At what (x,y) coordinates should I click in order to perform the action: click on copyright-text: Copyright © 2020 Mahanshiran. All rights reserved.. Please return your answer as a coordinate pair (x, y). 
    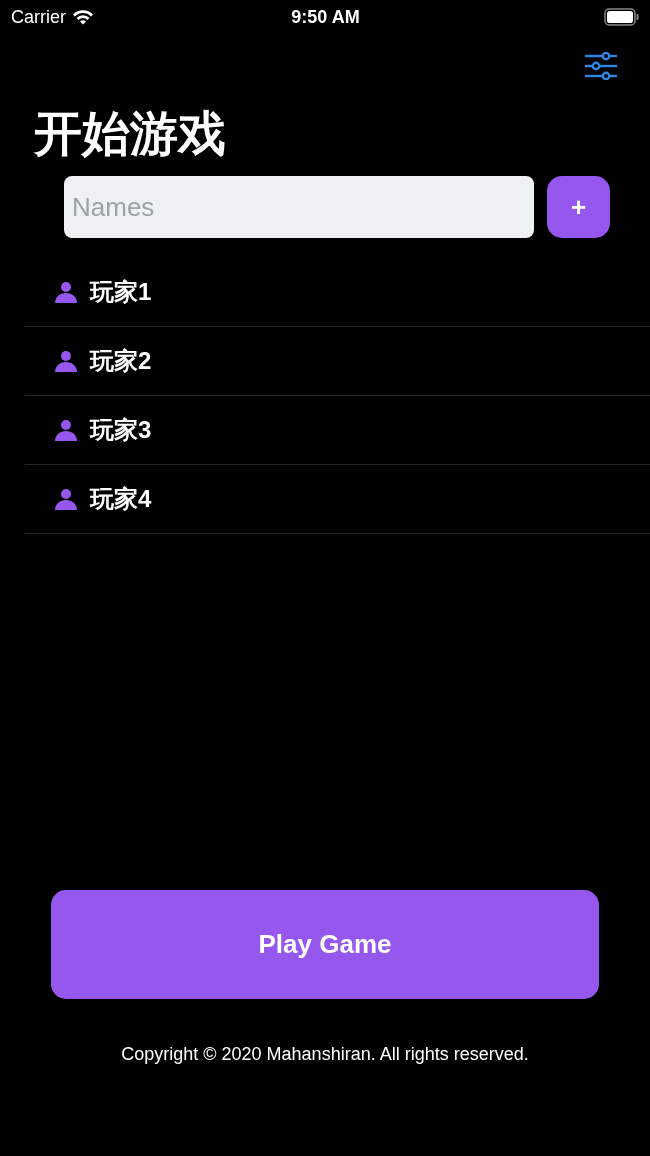
    Looking at the image, I should click on (325, 1055).